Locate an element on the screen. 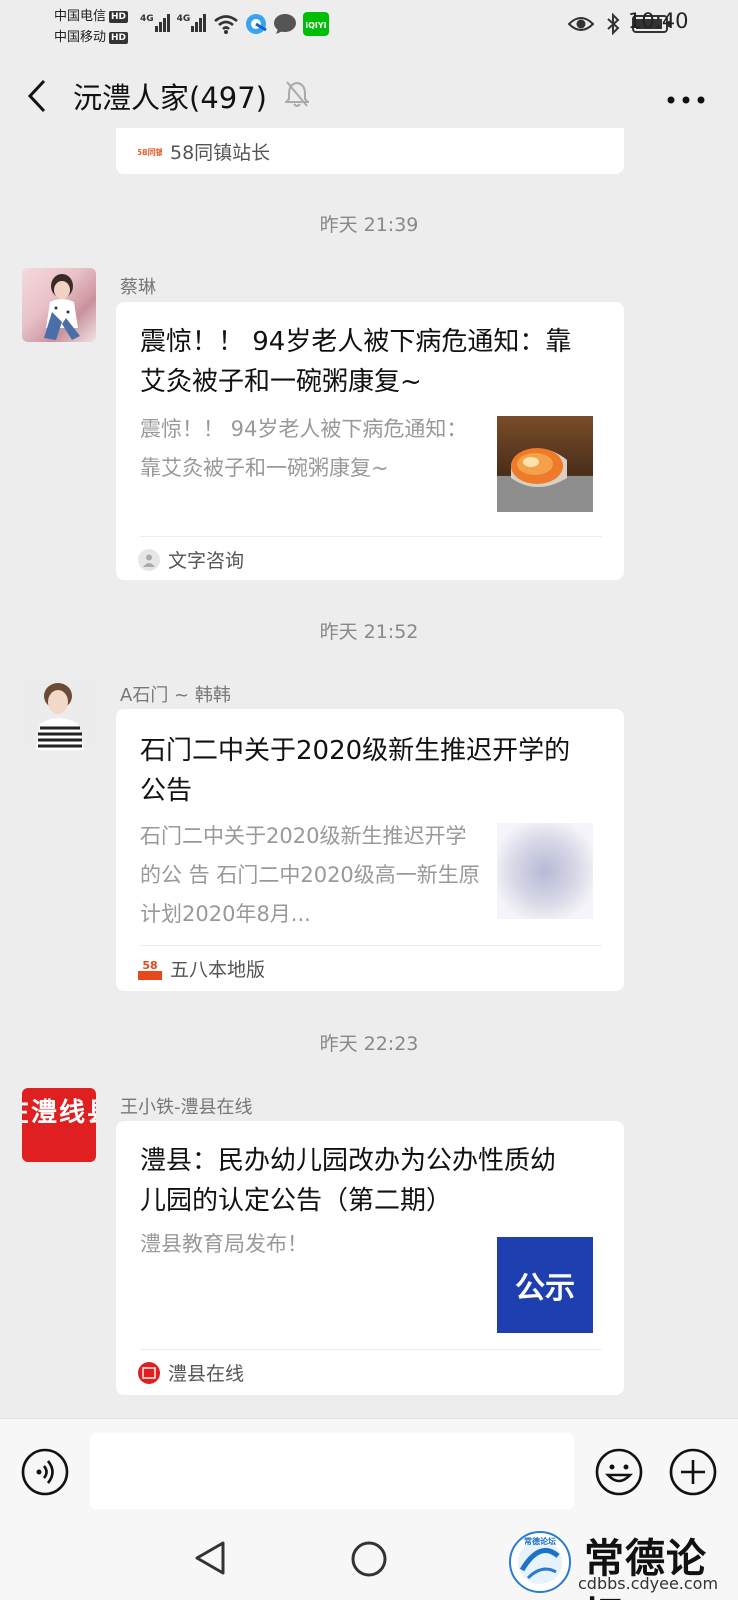  card-source: 58 五八本地版 is located at coordinates (201, 968).